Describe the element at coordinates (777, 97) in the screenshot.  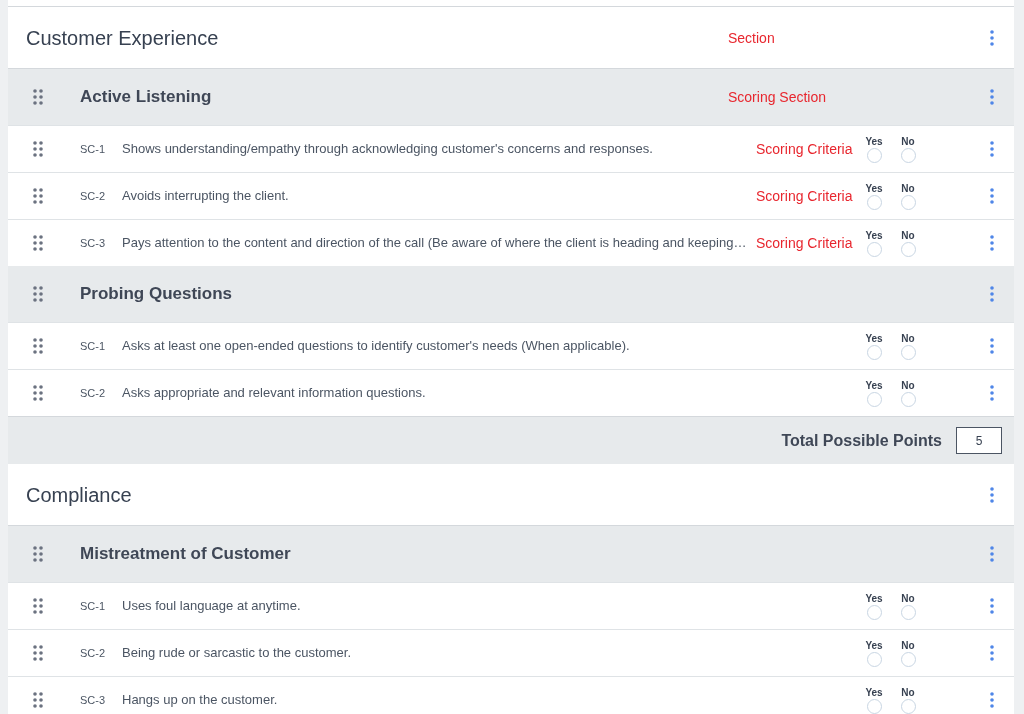
I see `annotation-label: Scoring Section` at that location.